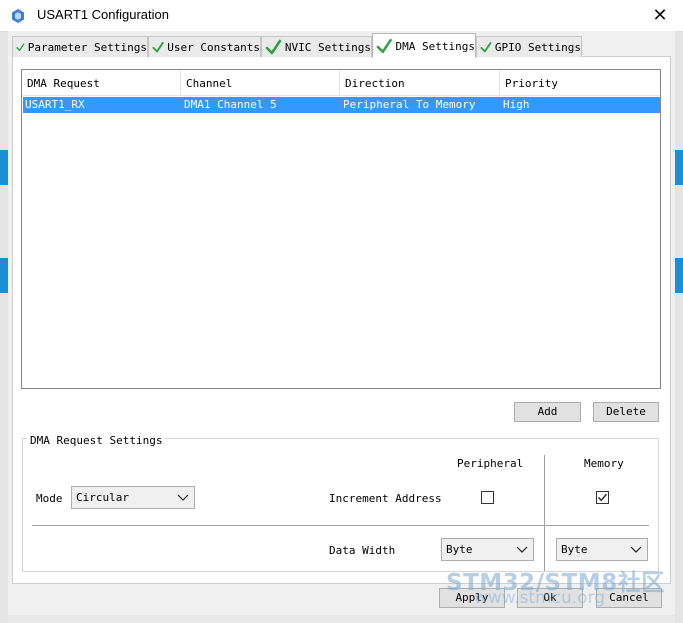 This screenshot has height=623, width=683. Describe the element at coordinates (213, 47) in the screenshot. I see `tab-label: User Constants` at that location.